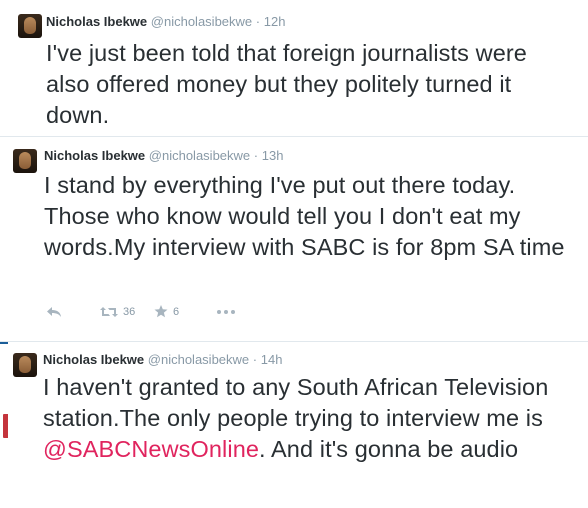 The width and height of the screenshot is (588, 508). I want to click on more-button, so click(226, 312).